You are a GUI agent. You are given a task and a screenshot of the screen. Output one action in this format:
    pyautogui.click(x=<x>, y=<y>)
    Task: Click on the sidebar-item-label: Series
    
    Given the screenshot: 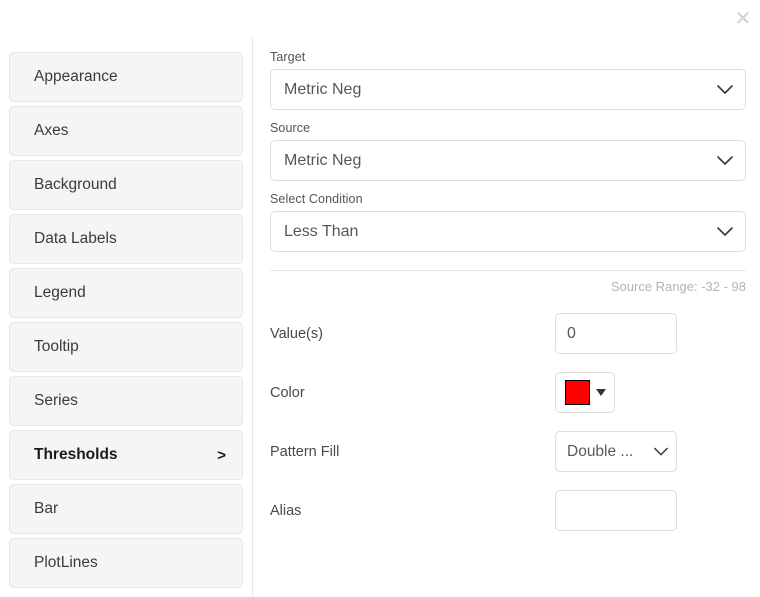 What is the action you would take?
    pyautogui.click(x=56, y=400)
    